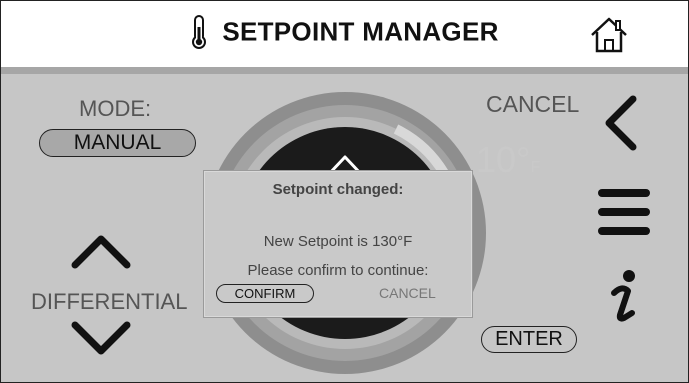 This screenshot has height=383, width=689. What do you see at coordinates (535, 167) in the screenshot?
I see `differential-unit: F` at bounding box center [535, 167].